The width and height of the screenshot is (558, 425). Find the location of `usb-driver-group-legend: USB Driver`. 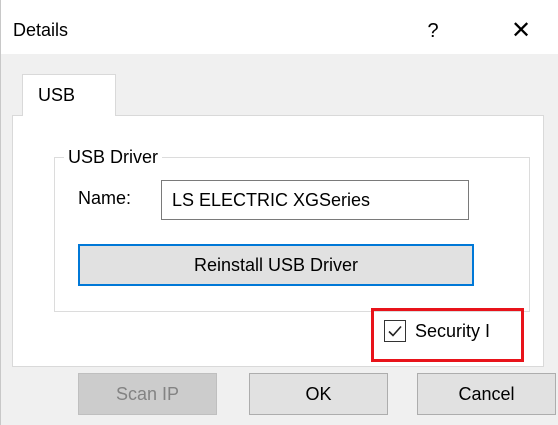

usb-driver-group-legend: USB Driver is located at coordinates (113, 157).